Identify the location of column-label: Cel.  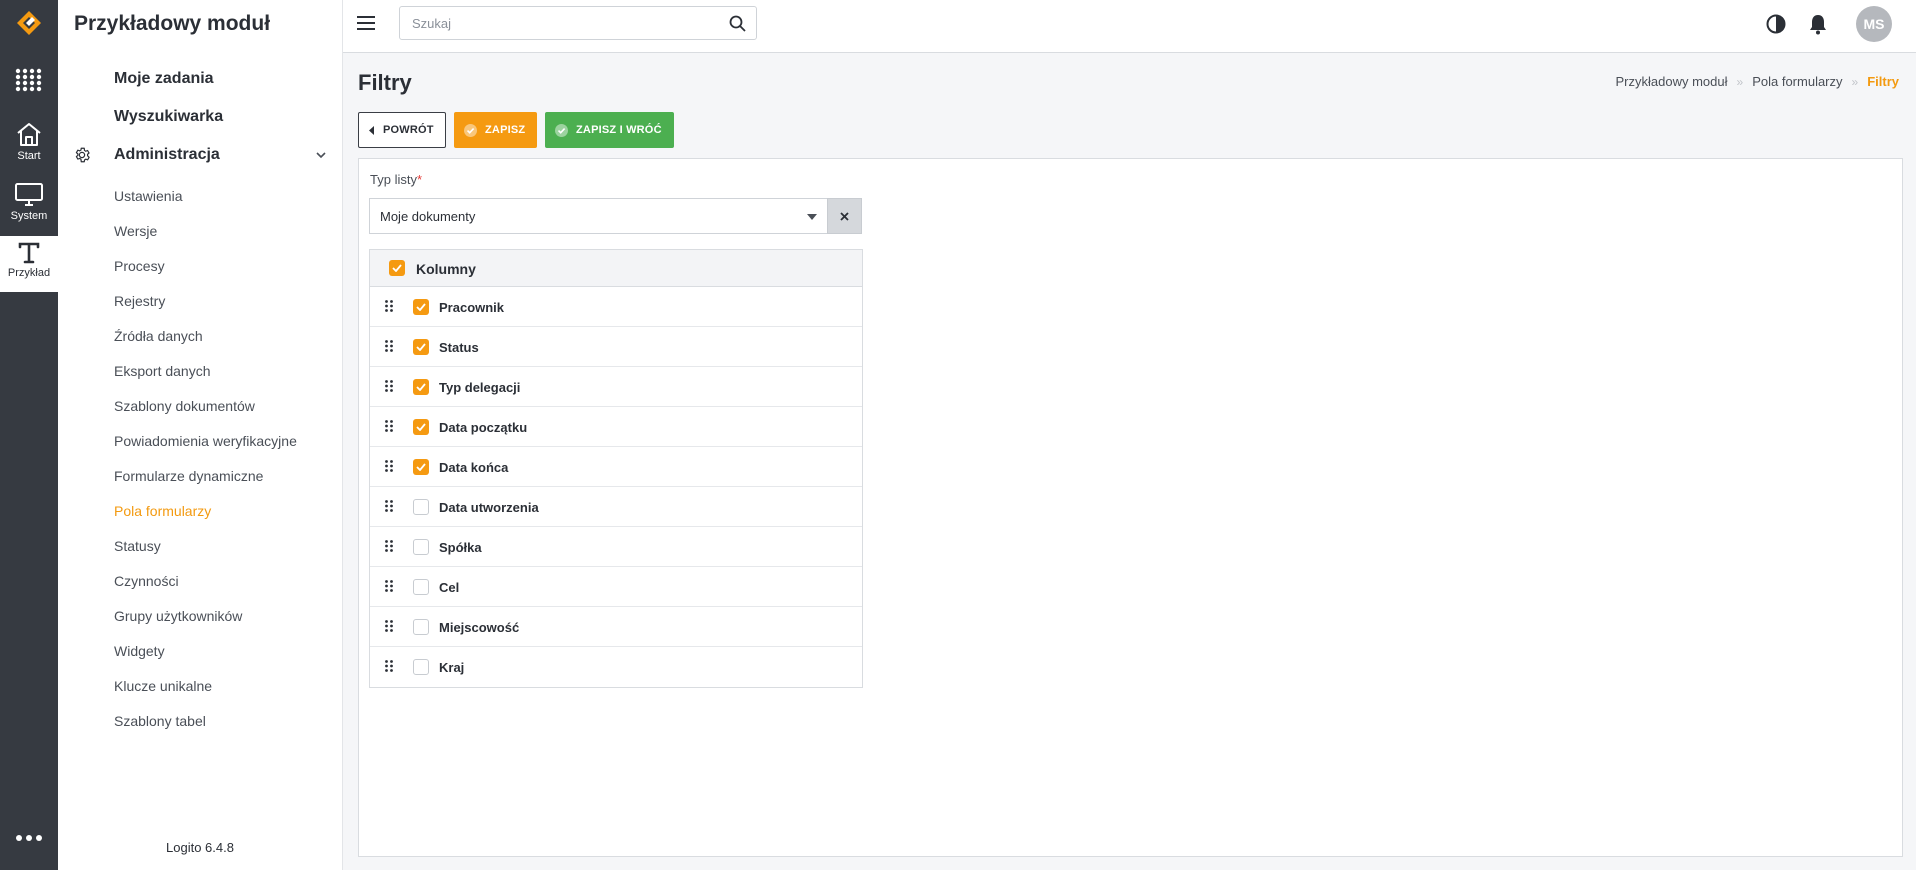
(449, 587).